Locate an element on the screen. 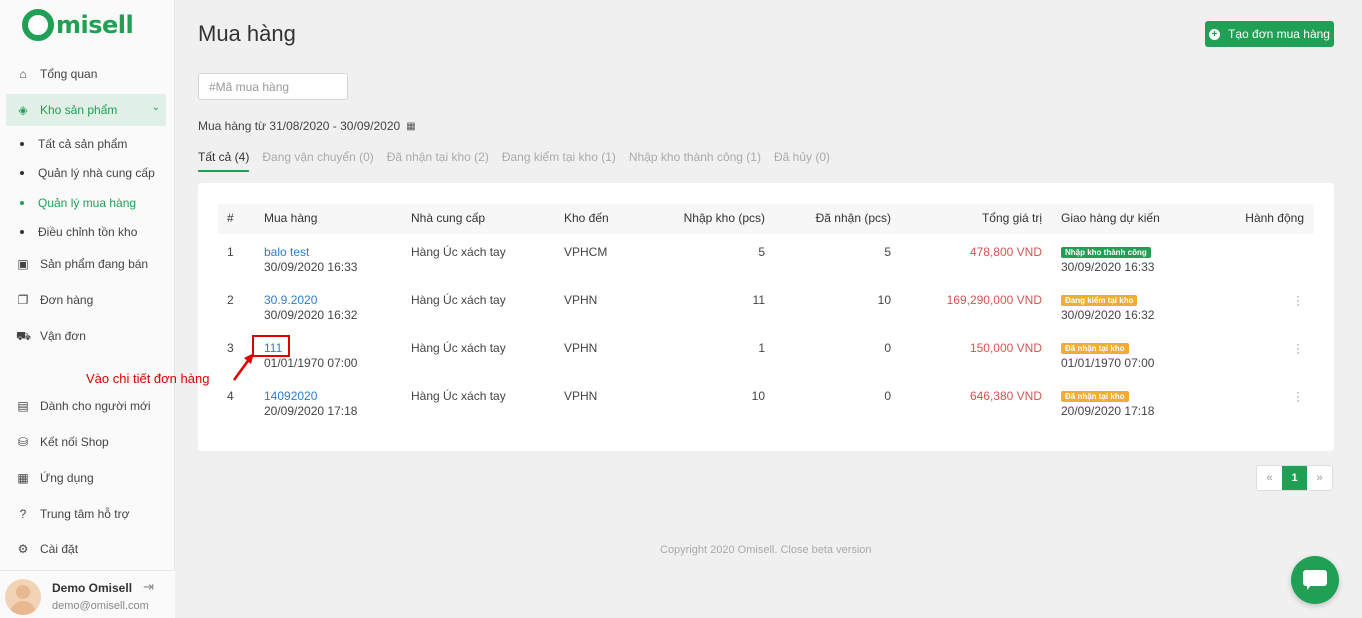  sidebar-subitem-suppliers: Quản lý nhà cung cấp is located at coordinates (87, 173).